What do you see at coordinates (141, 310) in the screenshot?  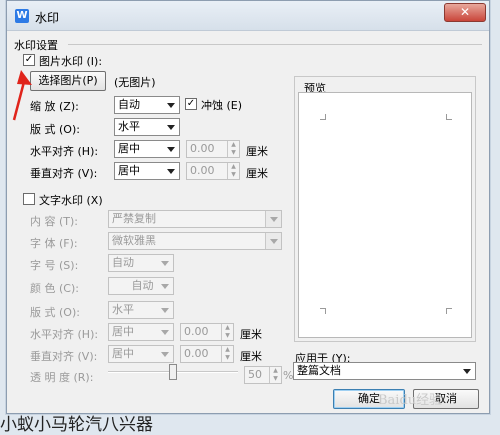 I see `text-layout-select: 水平` at bounding box center [141, 310].